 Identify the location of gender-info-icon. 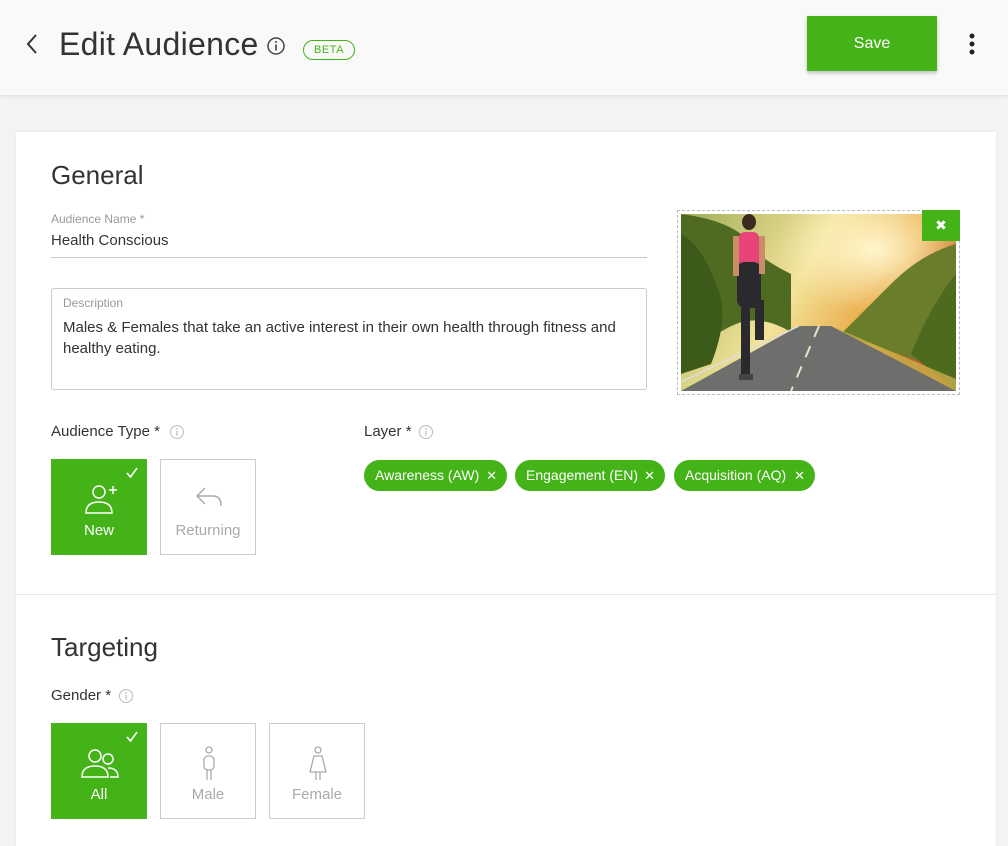
(126, 696).